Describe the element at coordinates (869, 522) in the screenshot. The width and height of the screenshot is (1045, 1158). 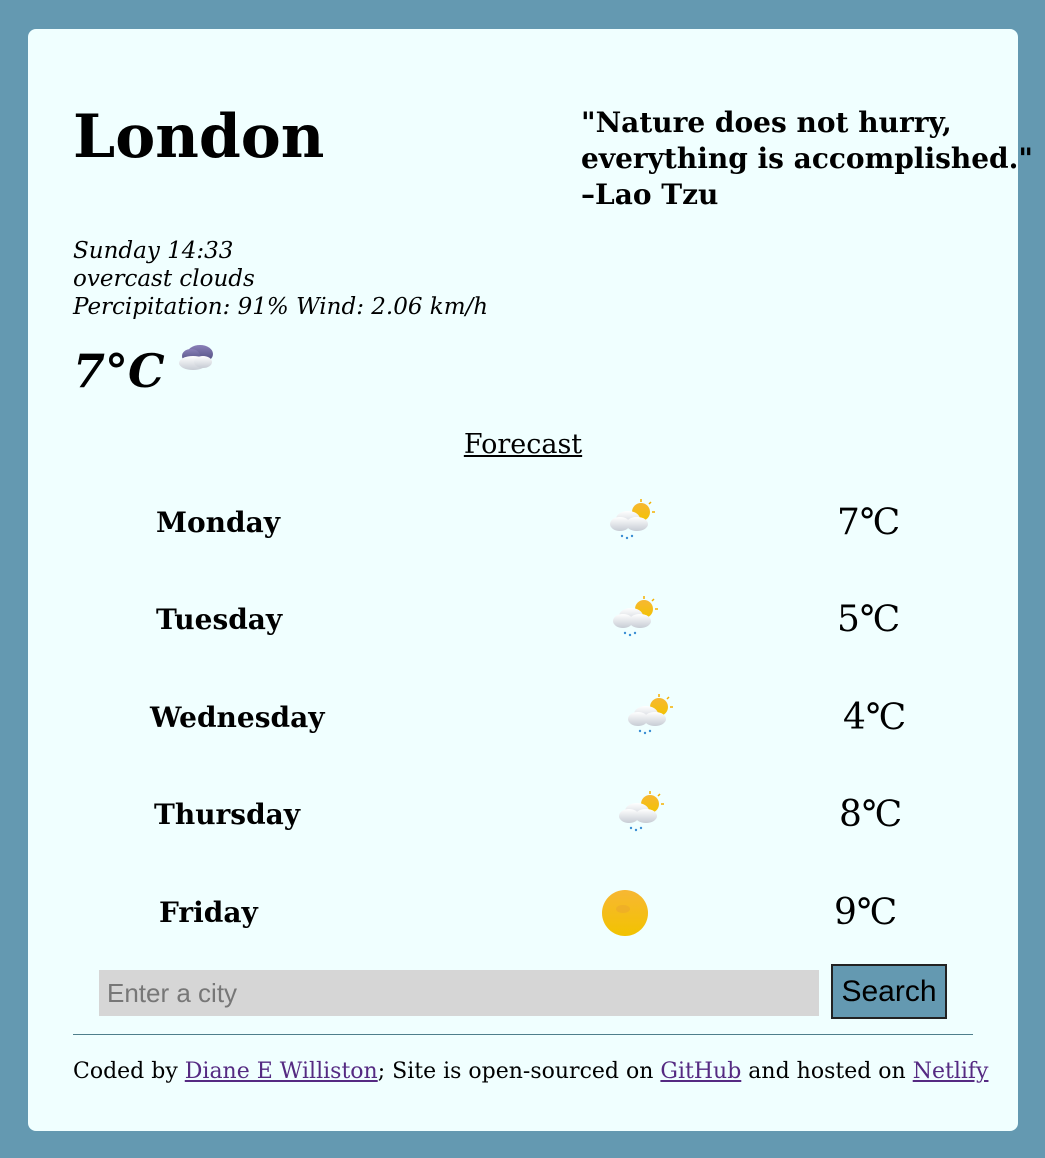
I see `forecast-temp: 7℃` at that location.